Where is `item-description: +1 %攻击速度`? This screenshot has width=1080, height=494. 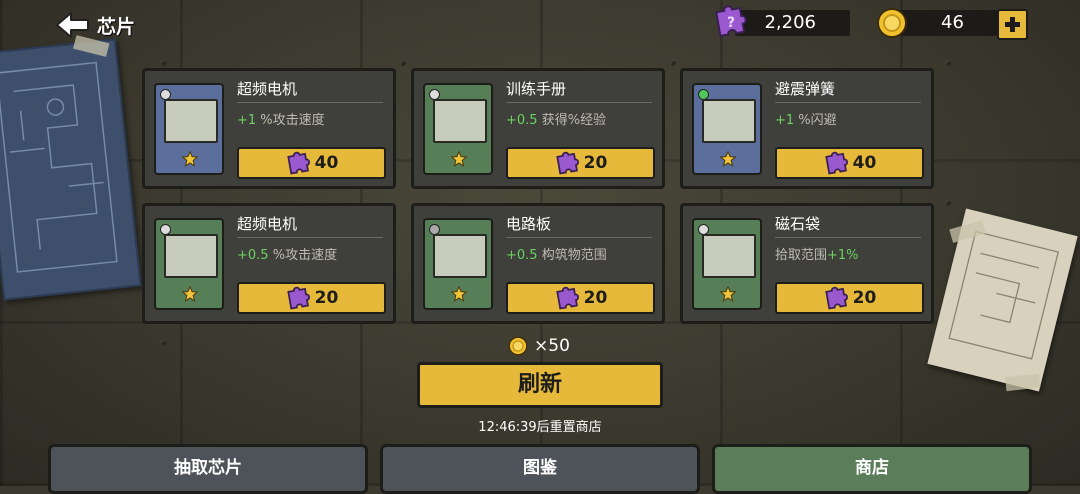 item-description: +1 %攻击速度 is located at coordinates (281, 118).